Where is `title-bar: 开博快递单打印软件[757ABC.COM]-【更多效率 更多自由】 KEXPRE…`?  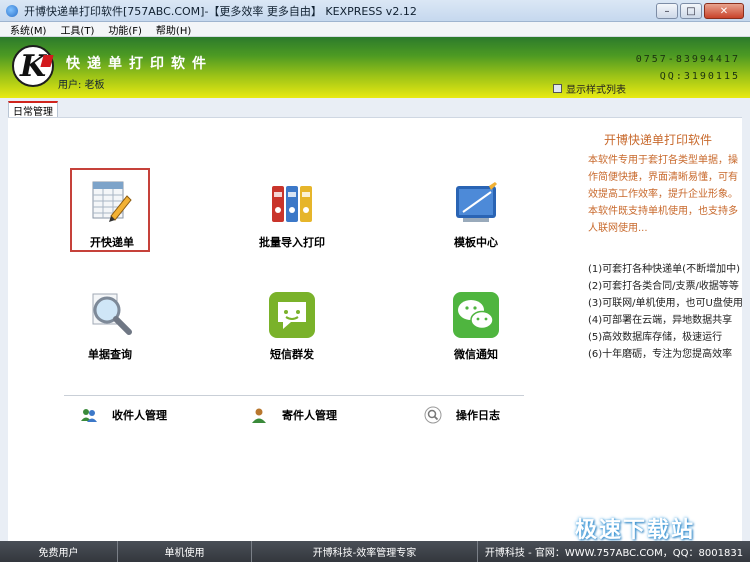 title-bar: 开博快递单打印软件[757ABC.COM]-【更多效率 更多自由】 KEXPRE… is located at coordinates (375, 11).